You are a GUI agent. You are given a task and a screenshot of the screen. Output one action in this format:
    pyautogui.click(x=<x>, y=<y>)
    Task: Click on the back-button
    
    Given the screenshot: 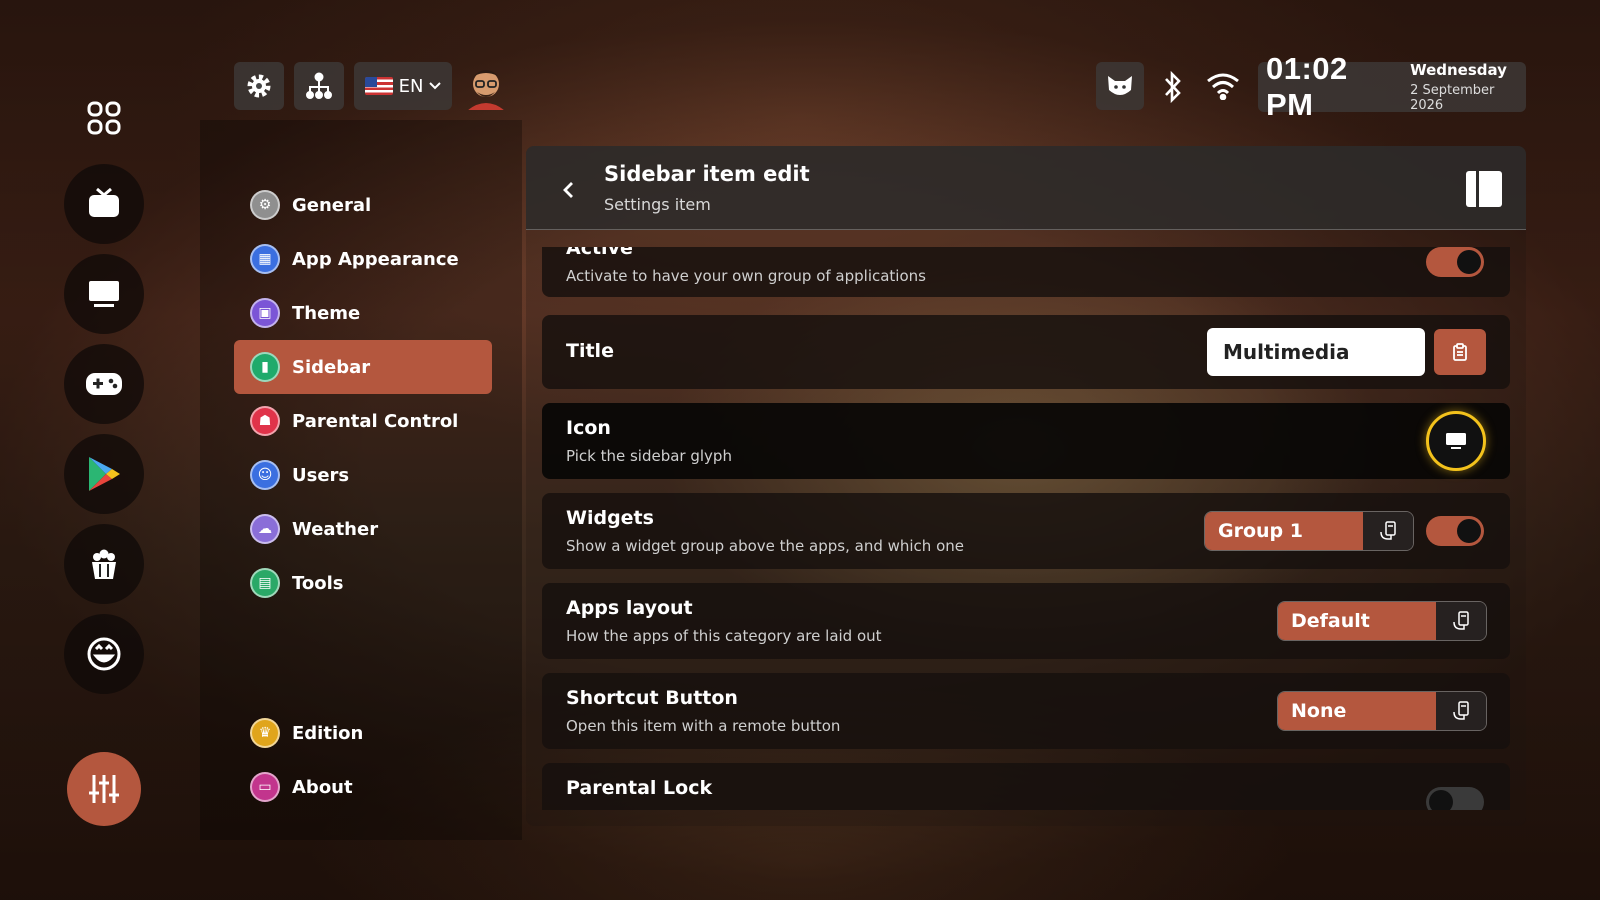 What is the action you would take?
    pyautogui.click(x=568, y=190)
    